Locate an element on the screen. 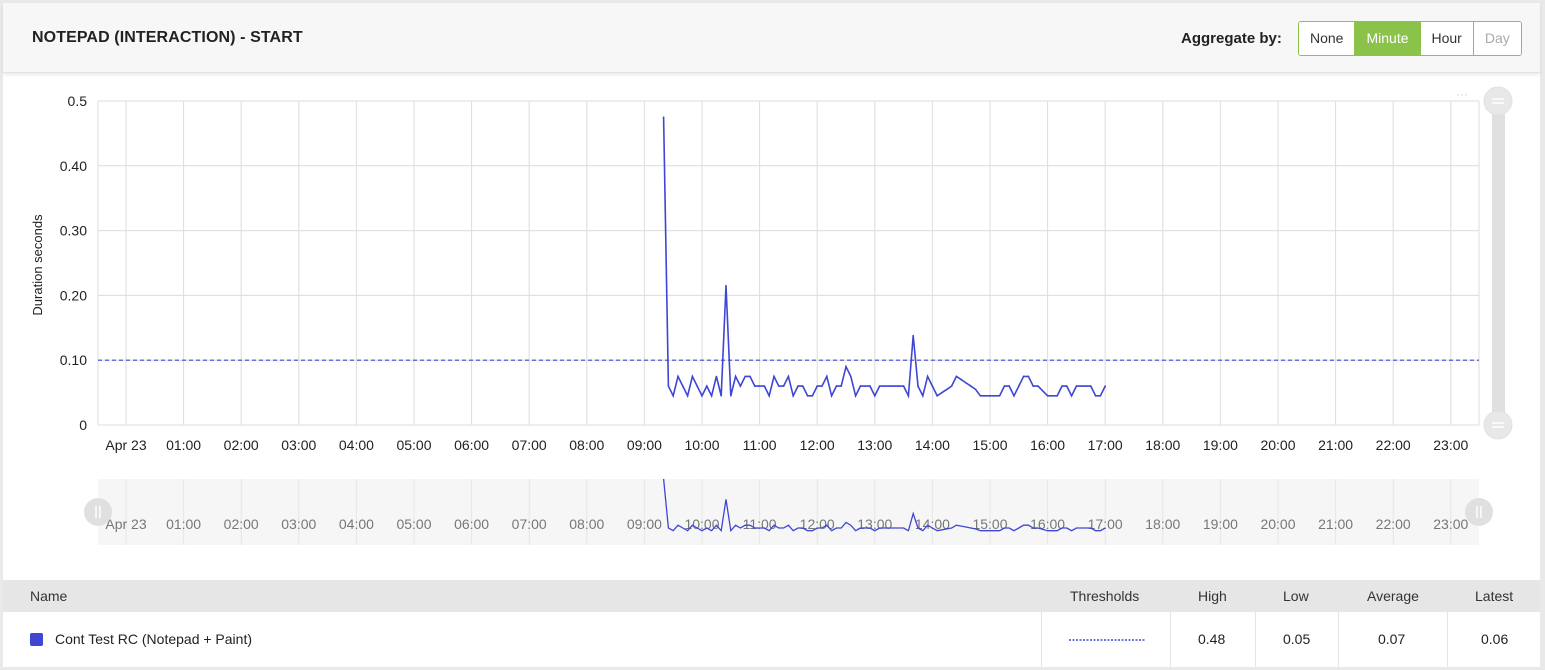  x-tick-label: 07:00 is located at coordinates (529, 445).